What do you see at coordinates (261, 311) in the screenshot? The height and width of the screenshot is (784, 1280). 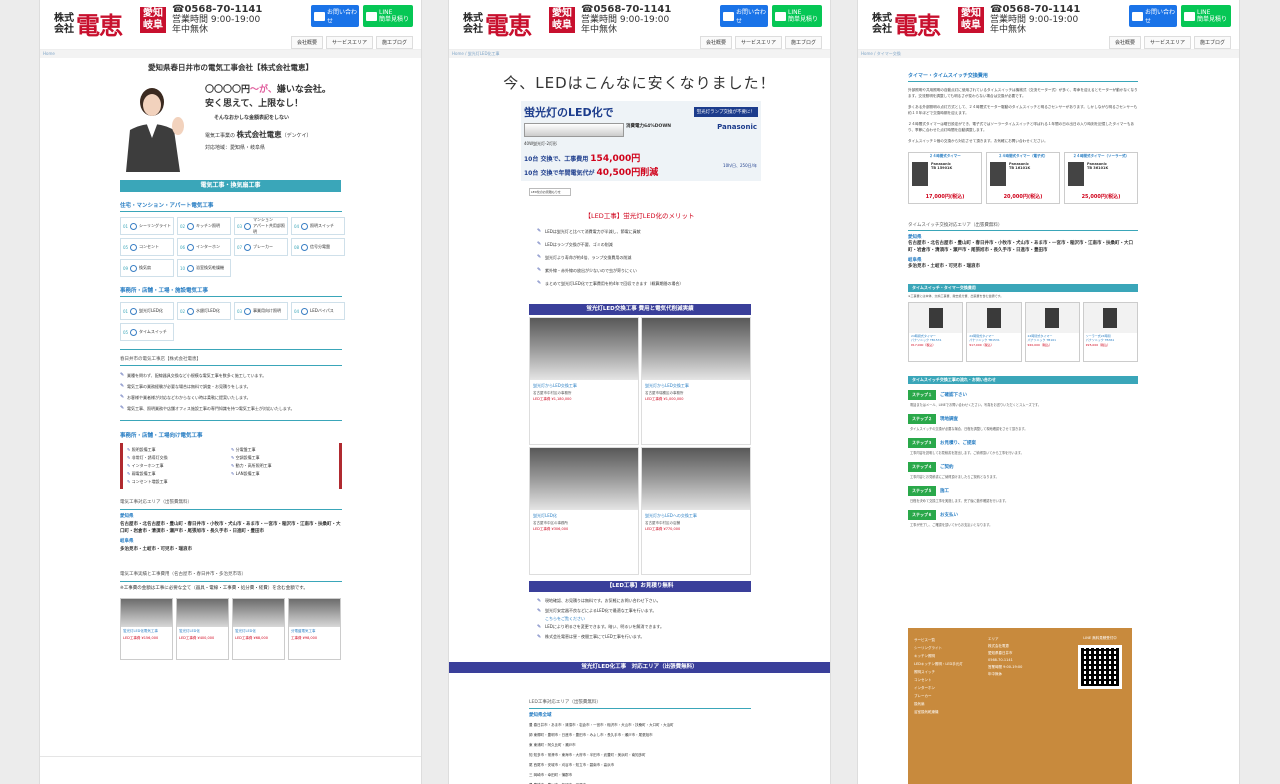 I see `service-tile: 03 事業用向け照明` at bounding box center [261, 311].